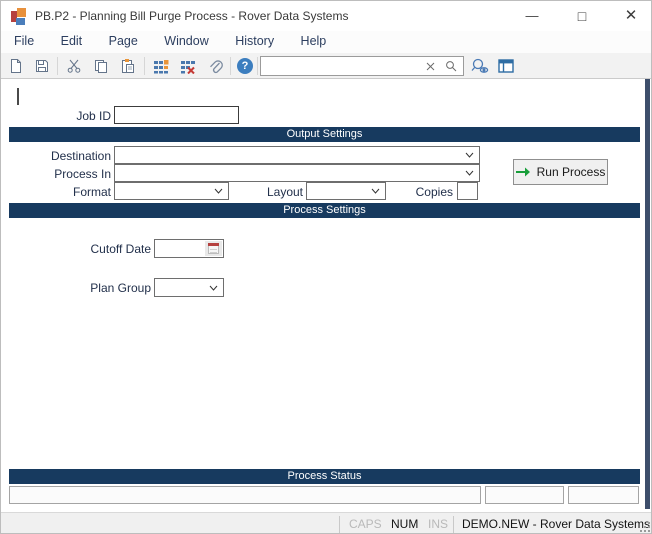 The width and height of the screenshot is (652, 534). What do you see at coordinates (254, 42) in the screenshot?
I see `menu-history: History` at bounding box center [254, 42].